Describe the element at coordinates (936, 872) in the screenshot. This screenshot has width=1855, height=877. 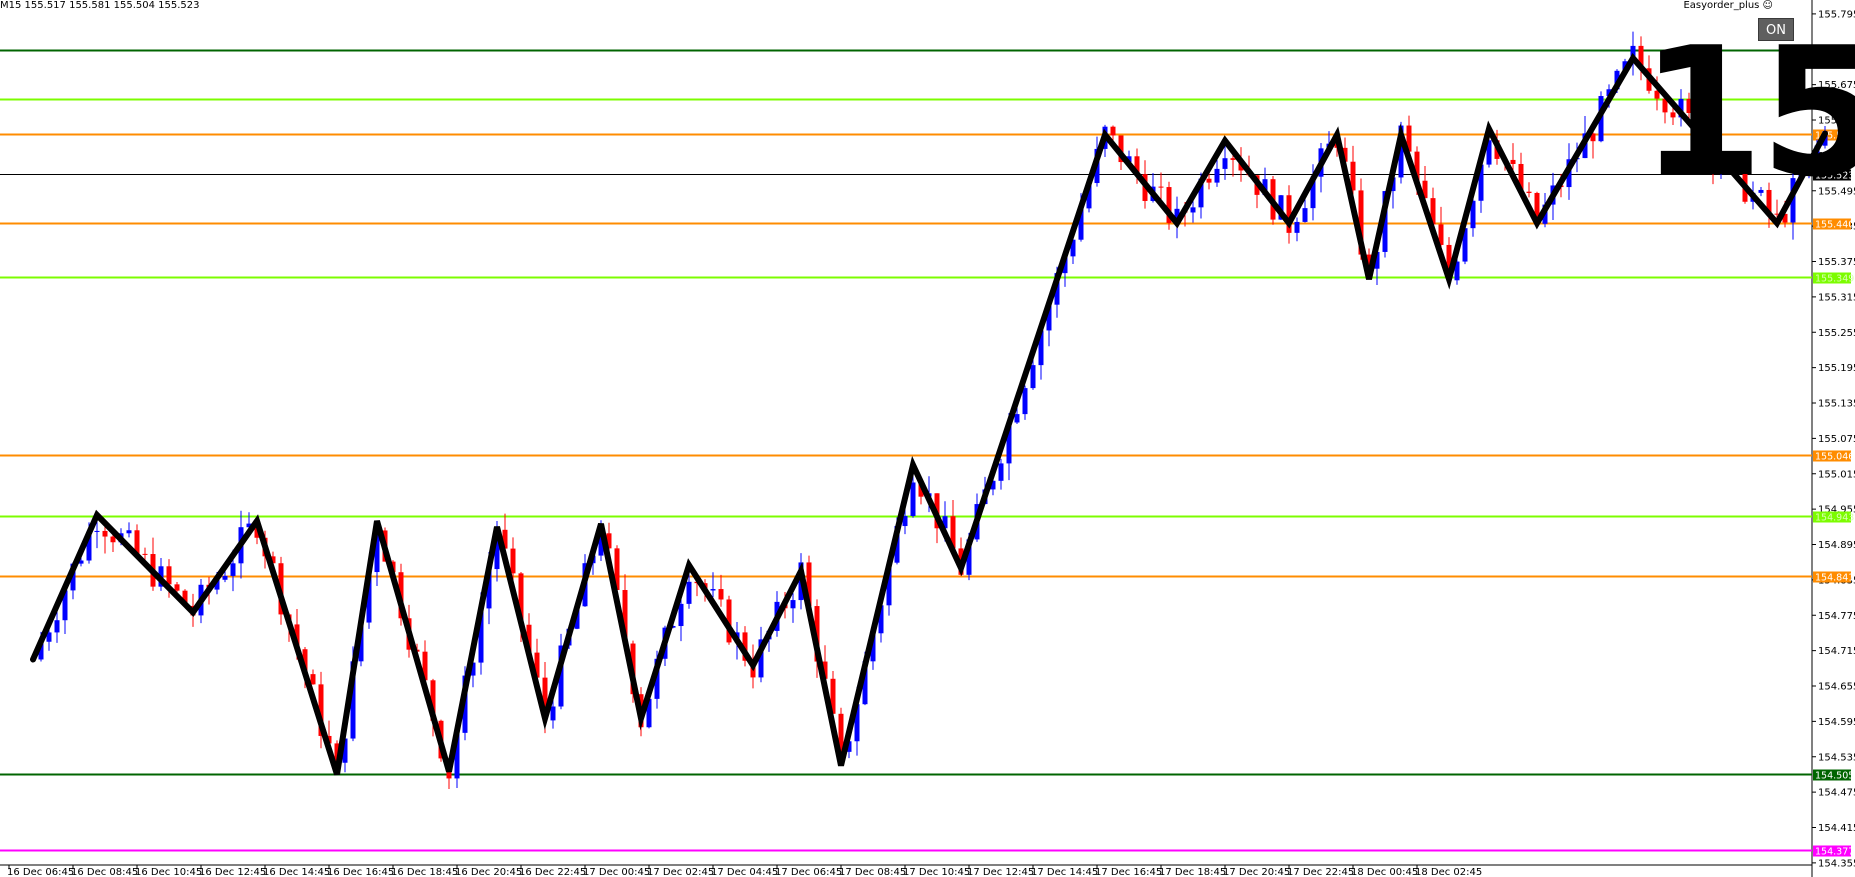
I see `time-tick-label: 17 Dec 10:45` at that location.